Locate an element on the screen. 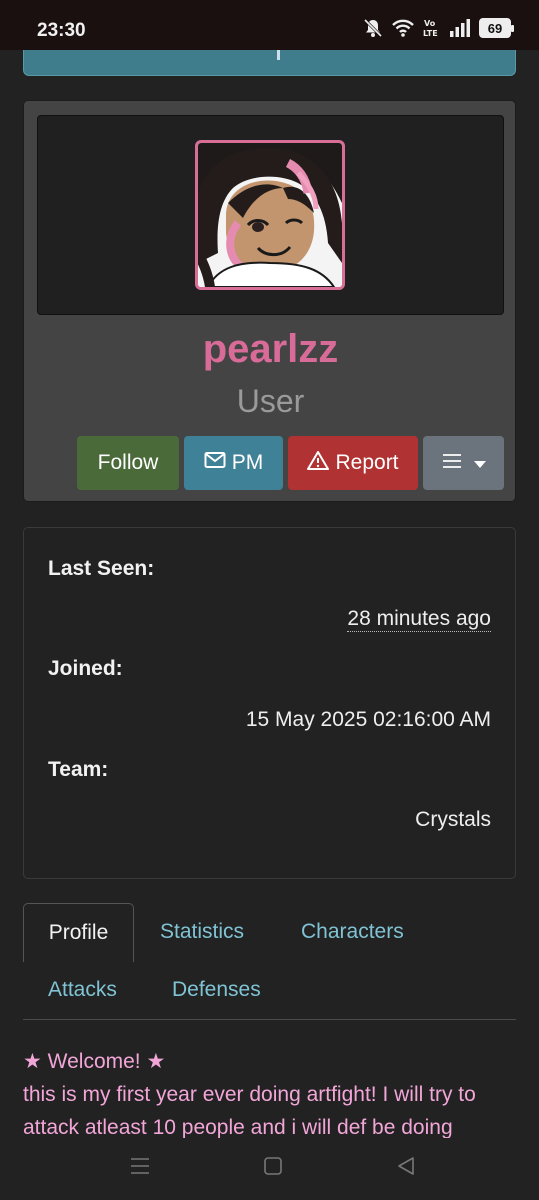 This screenshot has width=539, height=1200. tab-defenses: Defenses is located at coordinates (216, 990).